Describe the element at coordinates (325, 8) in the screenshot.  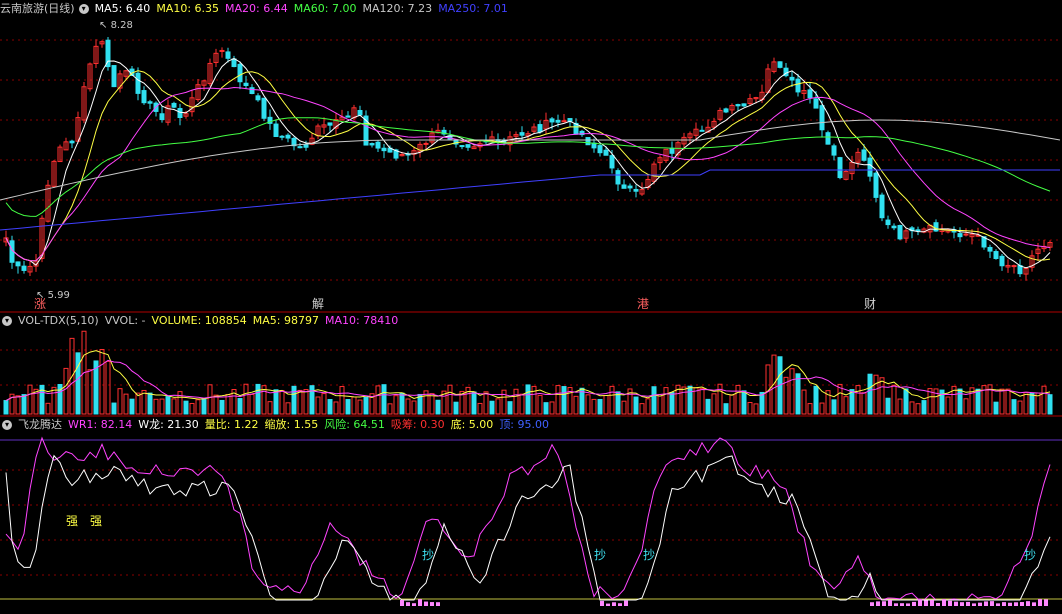
I see `ma60-label: MA60: 7.00` at that location.